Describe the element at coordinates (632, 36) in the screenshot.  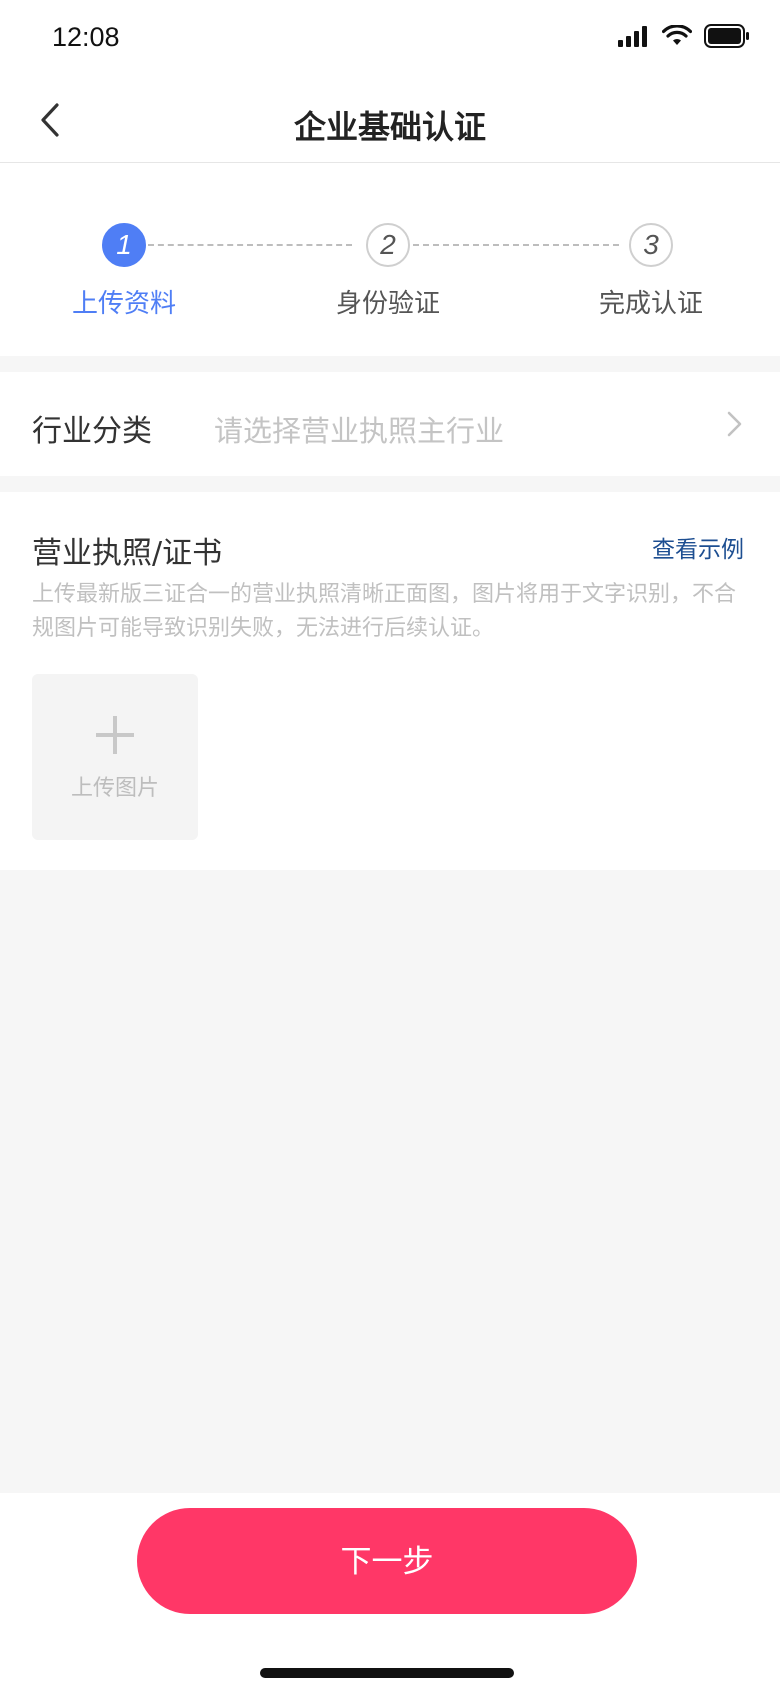
I see `signal-icon` at that location.